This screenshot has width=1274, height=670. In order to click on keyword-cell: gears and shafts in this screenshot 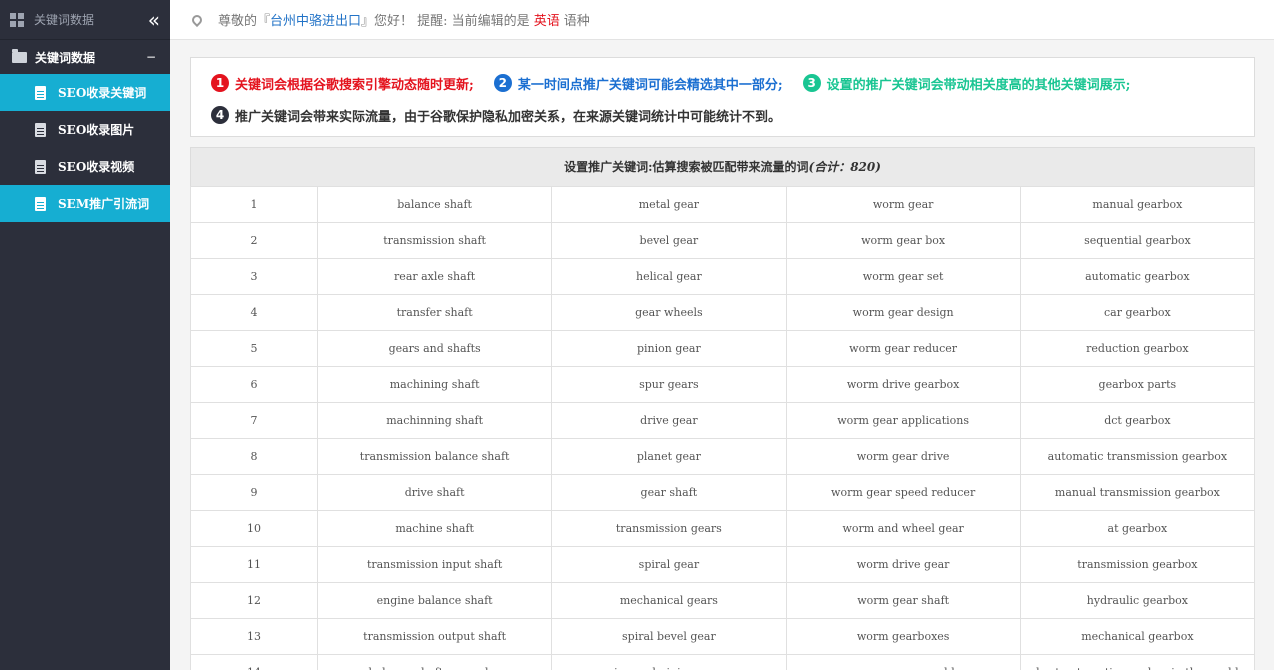, I will do `click(434, 348)`.